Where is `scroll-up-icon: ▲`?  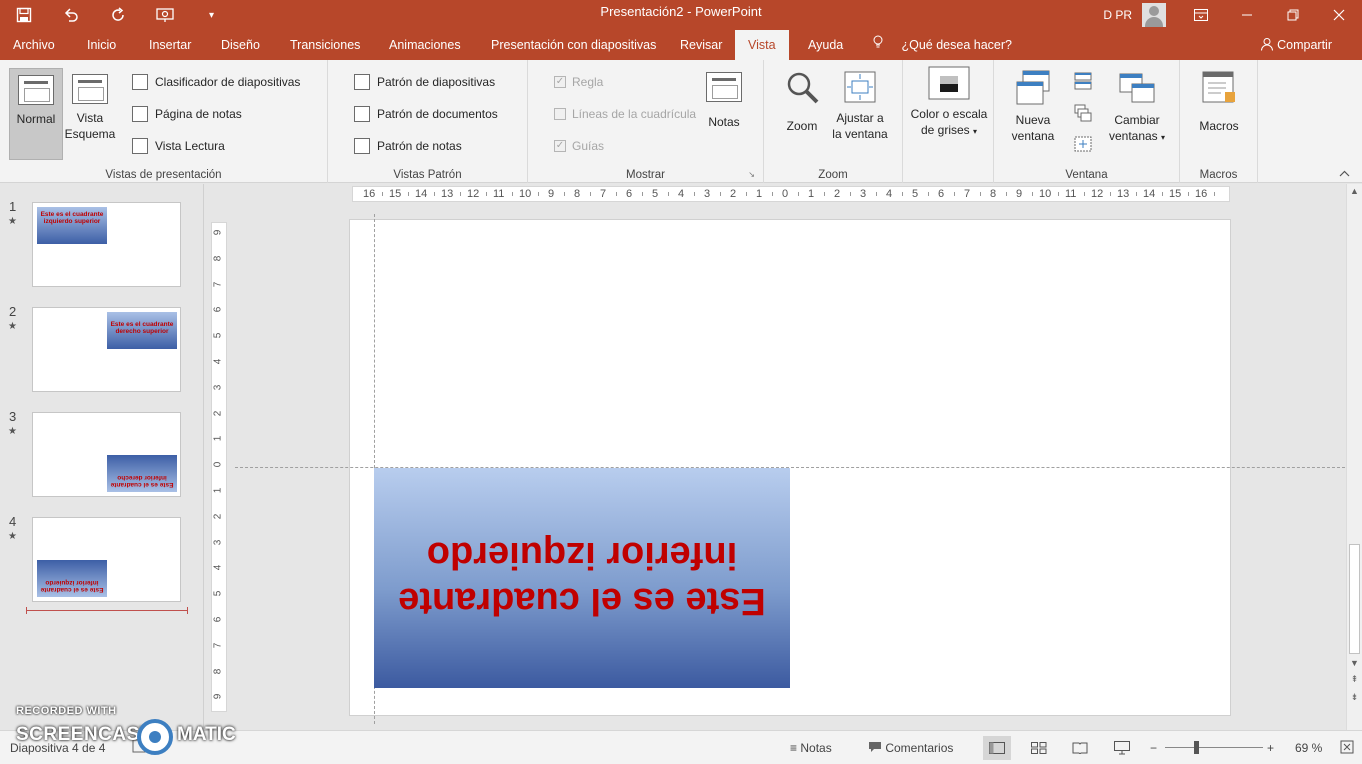
scroll-up-icon: ▲ is located at coordinates (1354, 191).